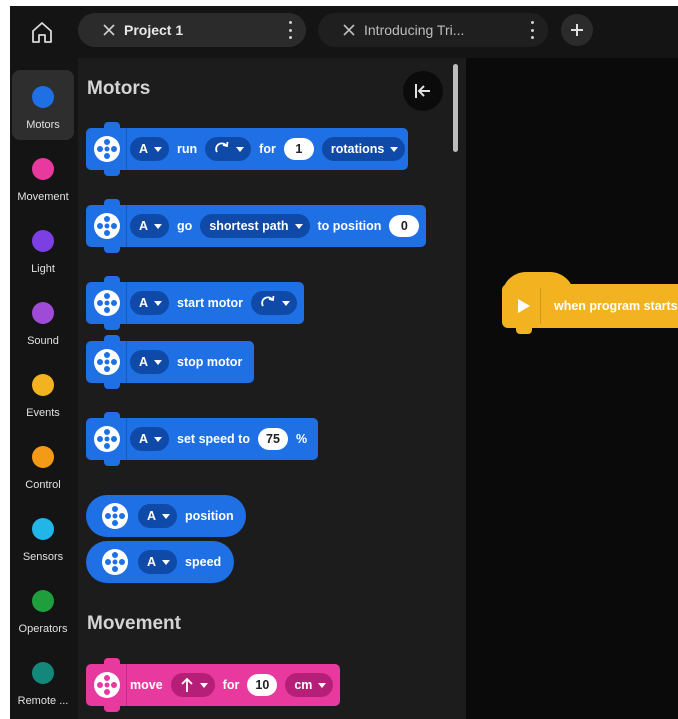 The height and width of the screenshot is (719, 678). I want to click on block-stop-motor: A stop motor, so click(170, 362).